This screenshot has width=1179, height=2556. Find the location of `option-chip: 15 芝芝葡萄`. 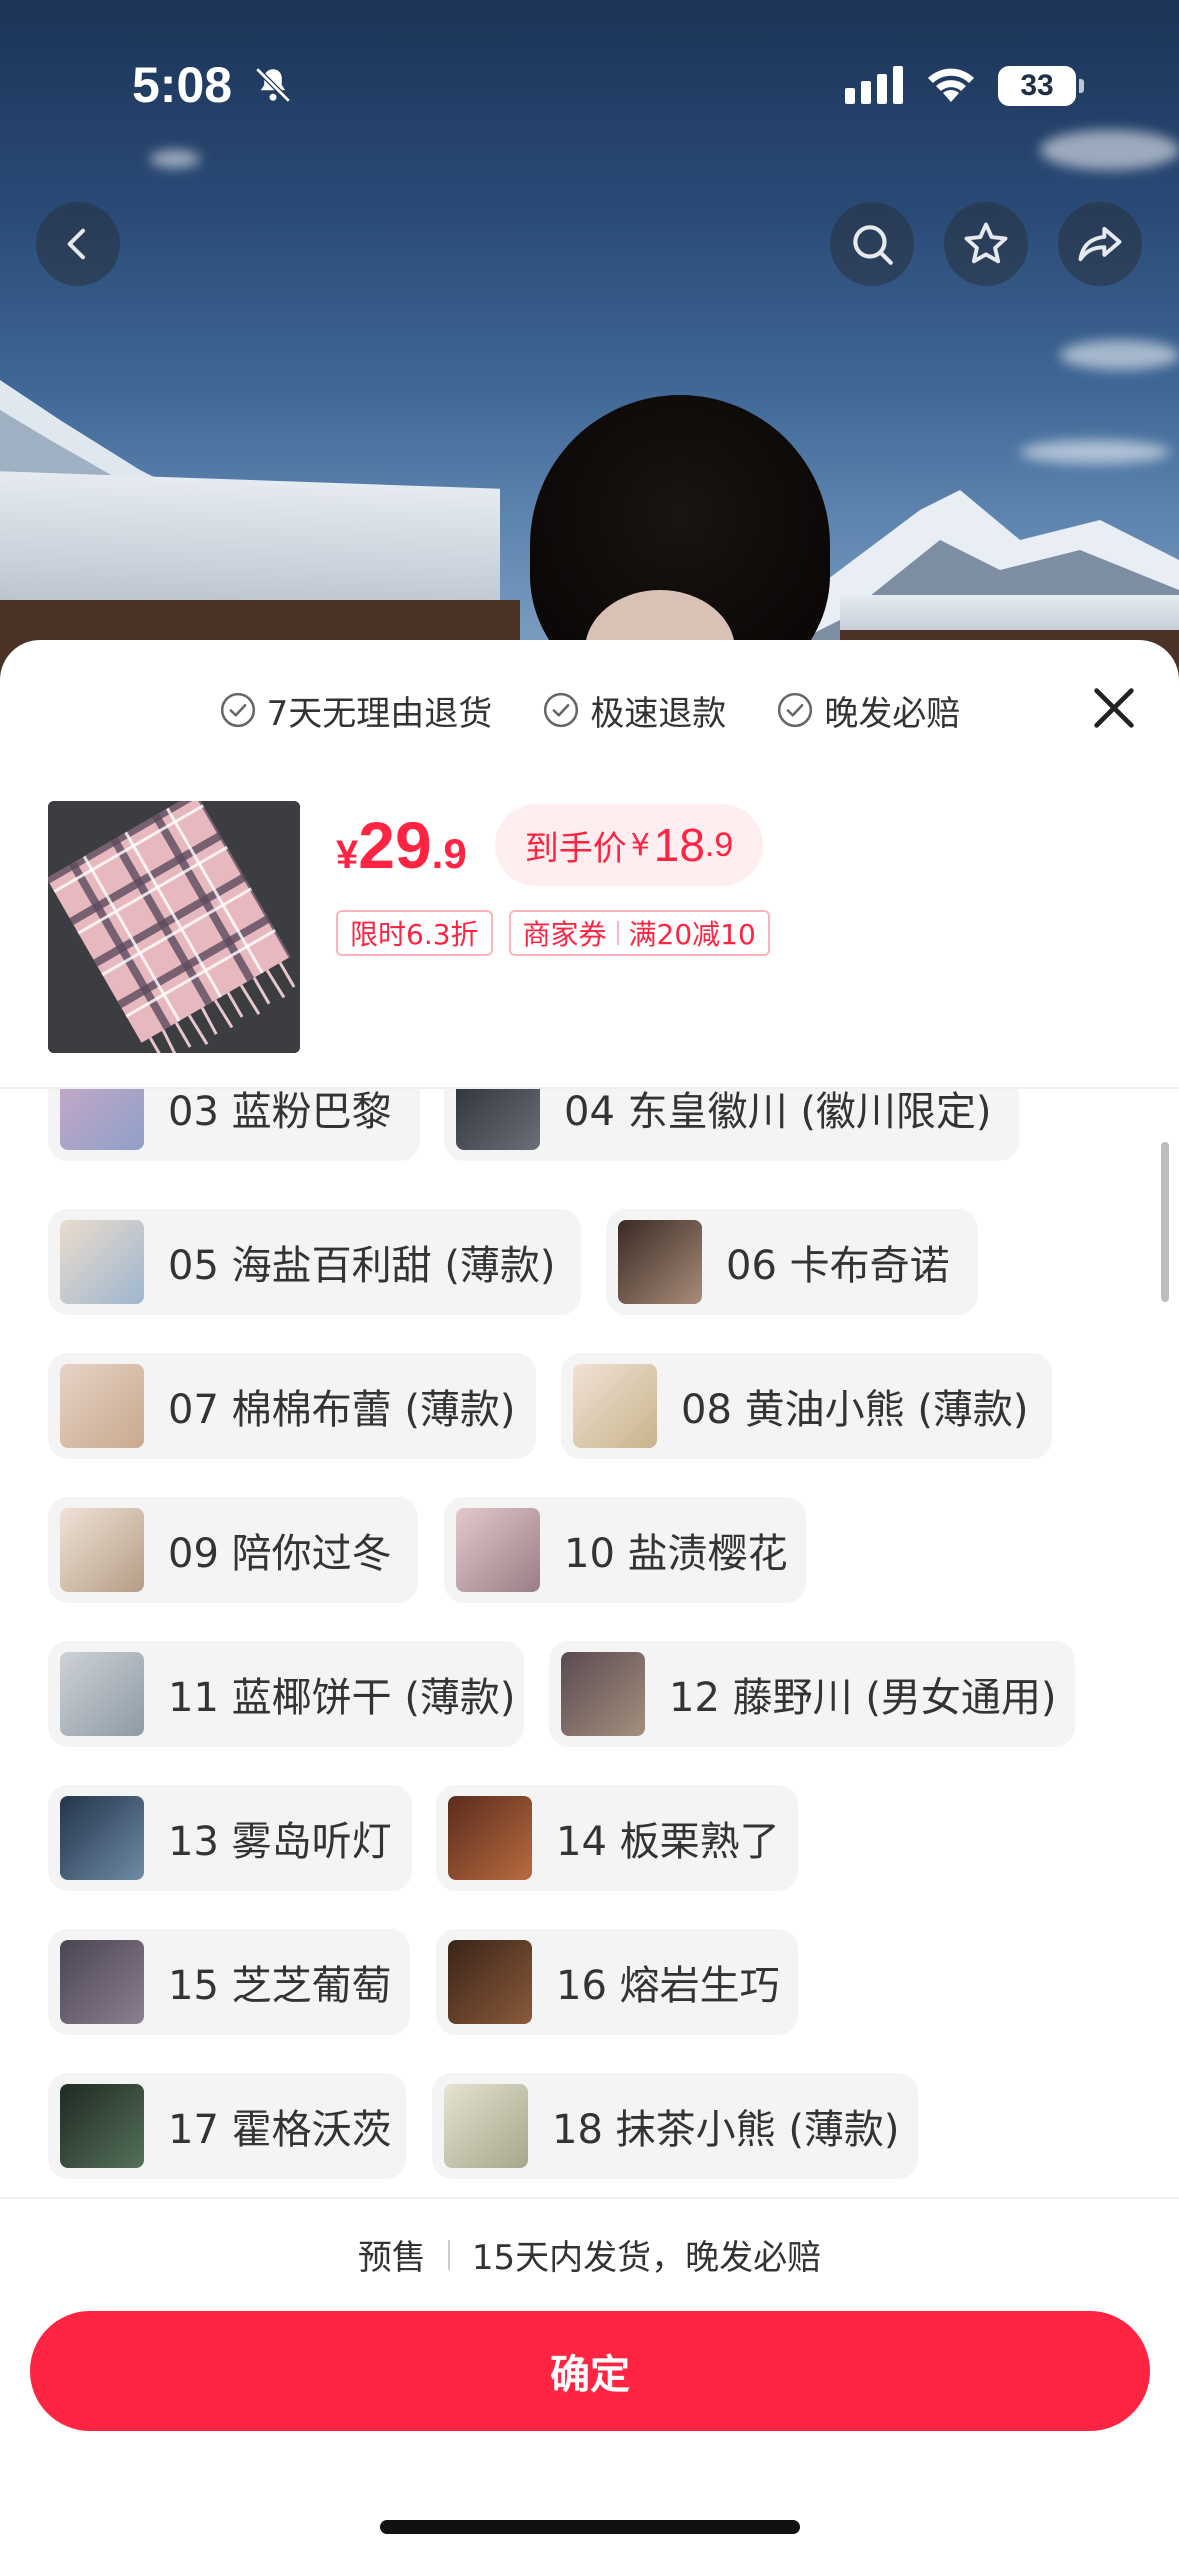

option-chip: 15 芝芝葡萄 is located at coordinates (229, 1982).